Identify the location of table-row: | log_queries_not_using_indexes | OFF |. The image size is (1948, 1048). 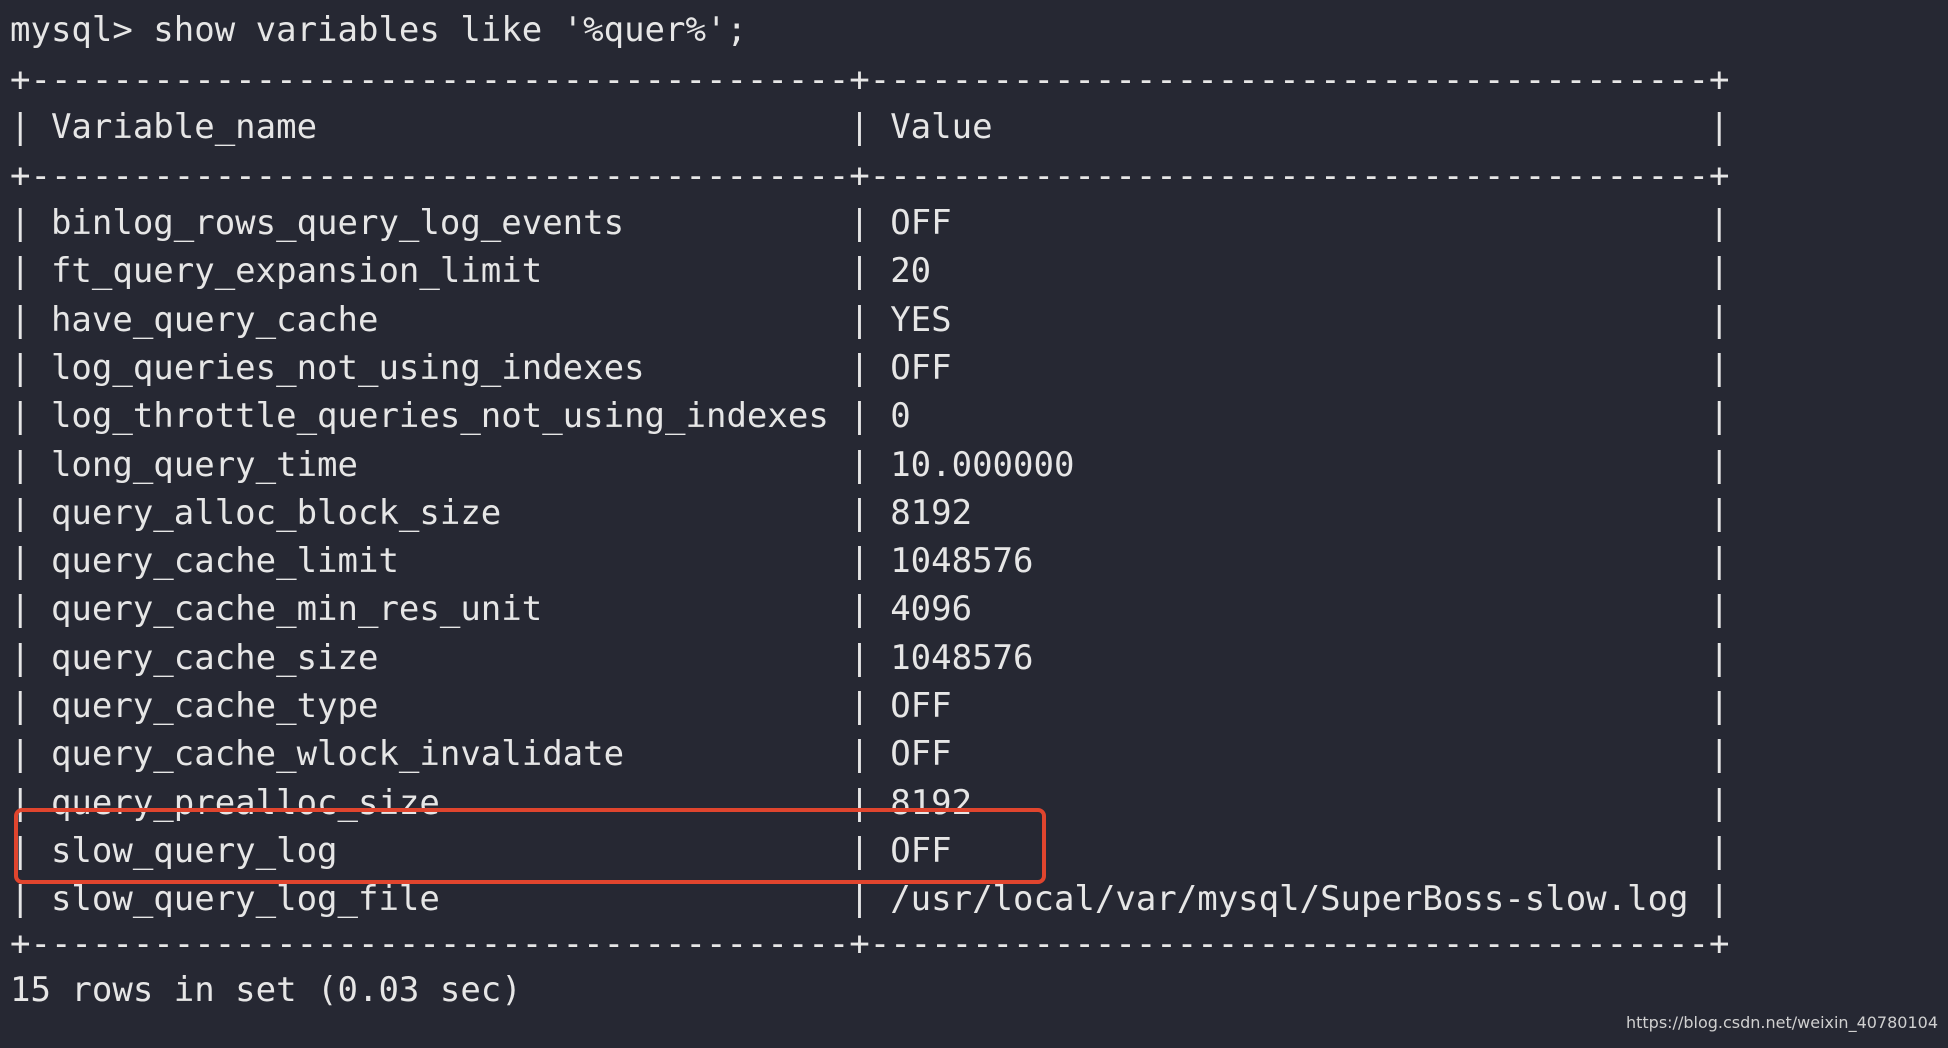
(870, 367).